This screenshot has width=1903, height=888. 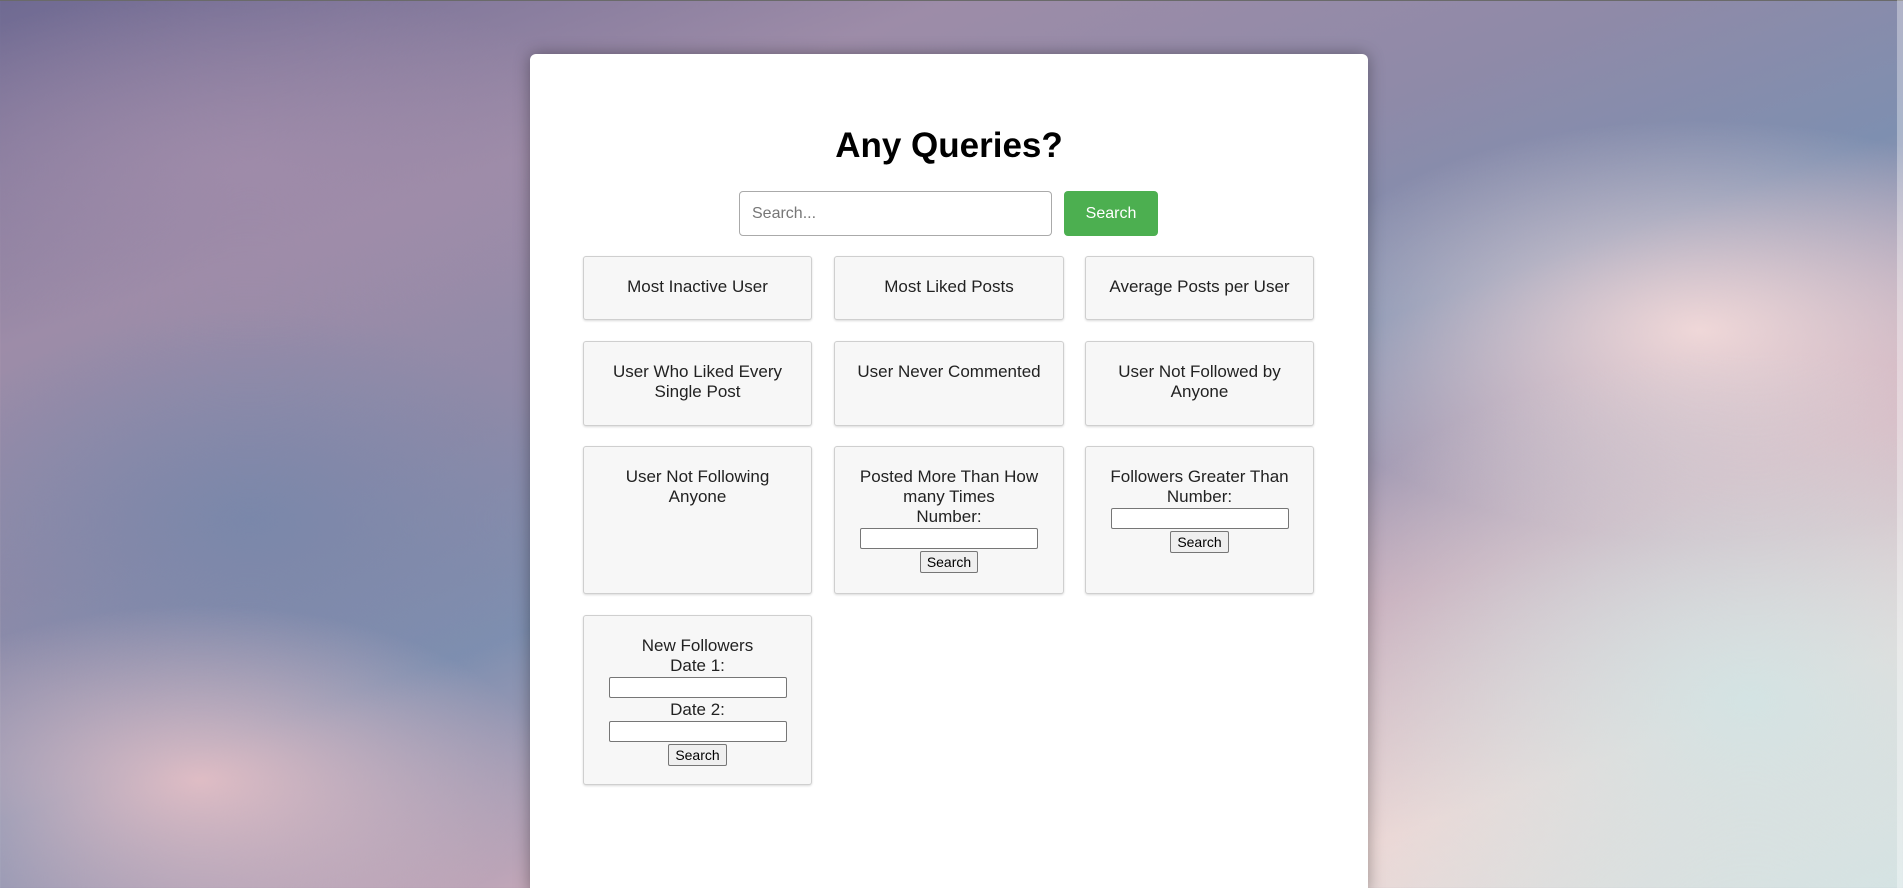 What do you see at coordinates (1199, 476) in the screenshot?
I see `card-label: Followers Greater Than` at bounding box center [1199, 476].